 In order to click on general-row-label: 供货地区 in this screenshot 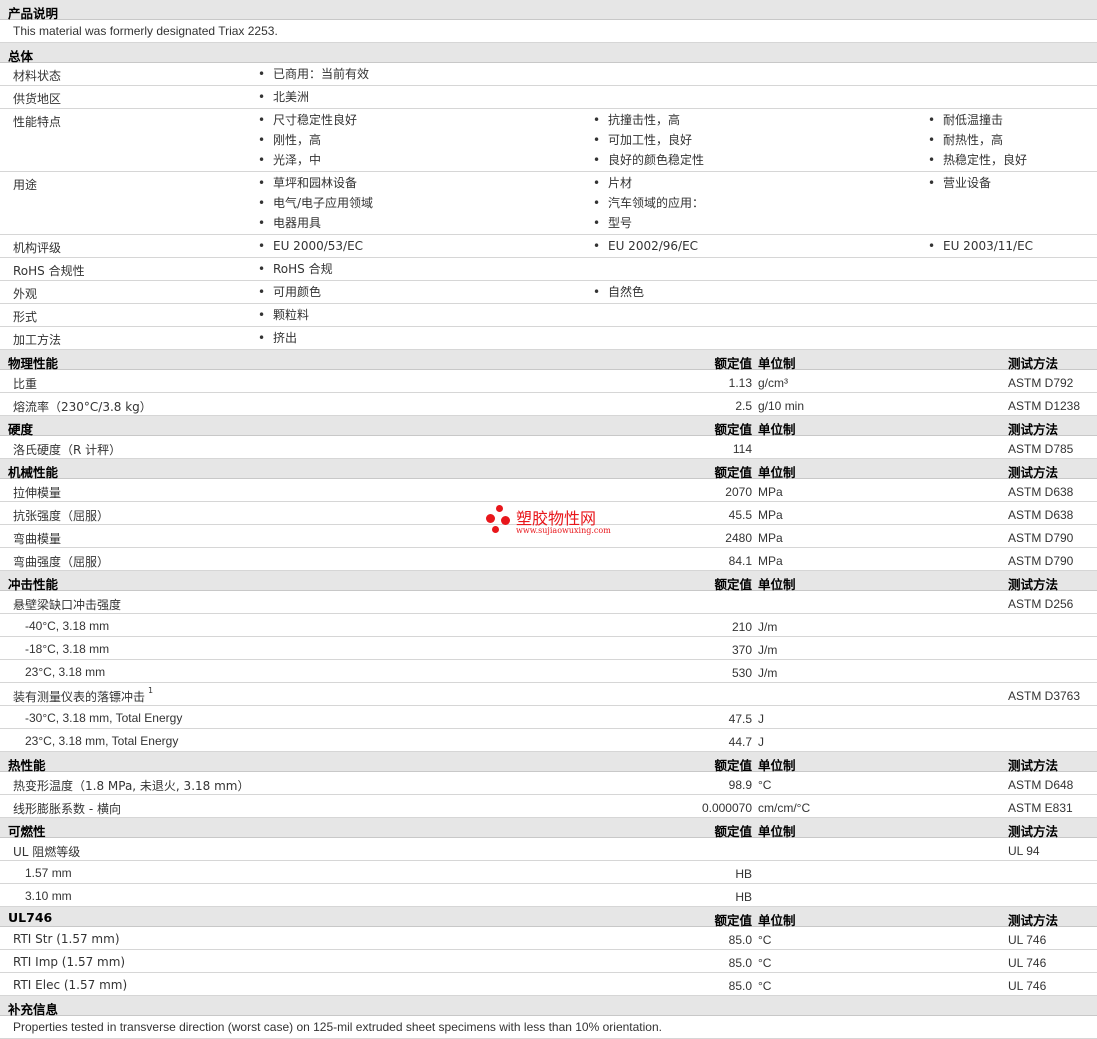, I will do `click(37, 99)`.